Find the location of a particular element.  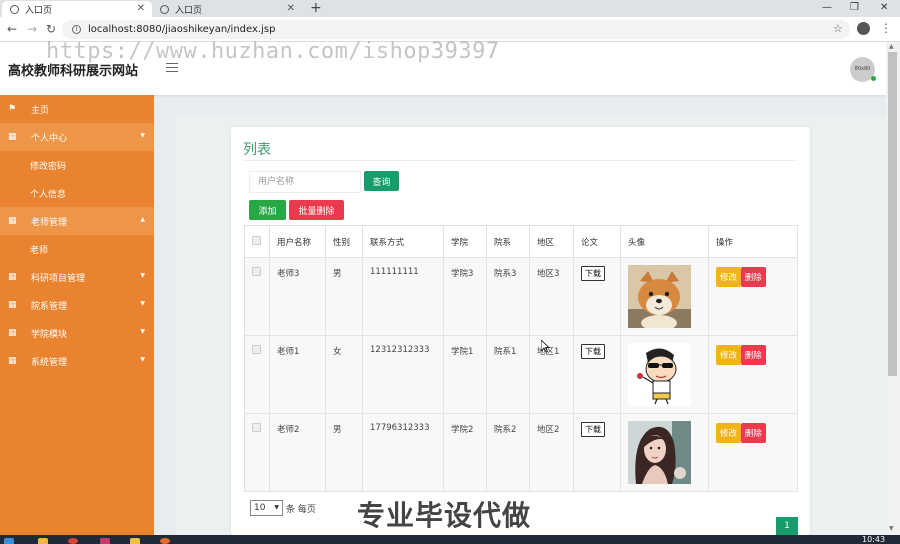

window-close-icon: ✕ is located at coordinates (884, 7).